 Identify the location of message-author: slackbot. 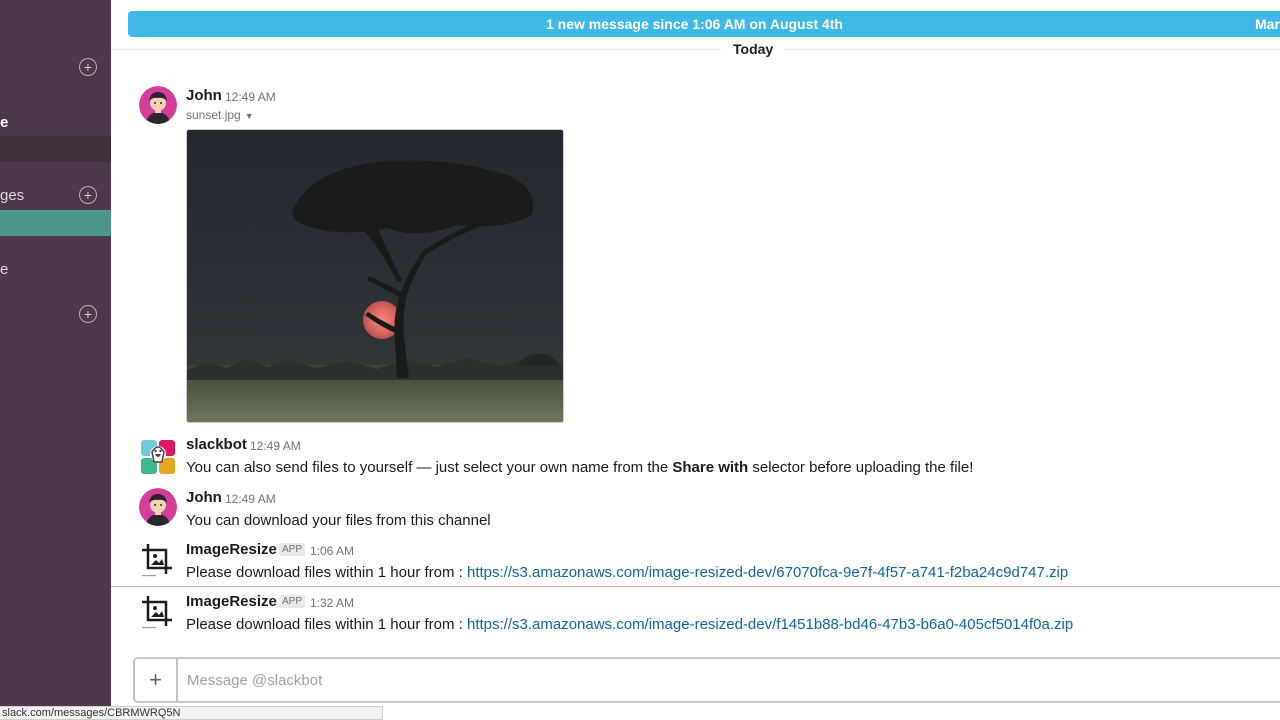
(216, 444).